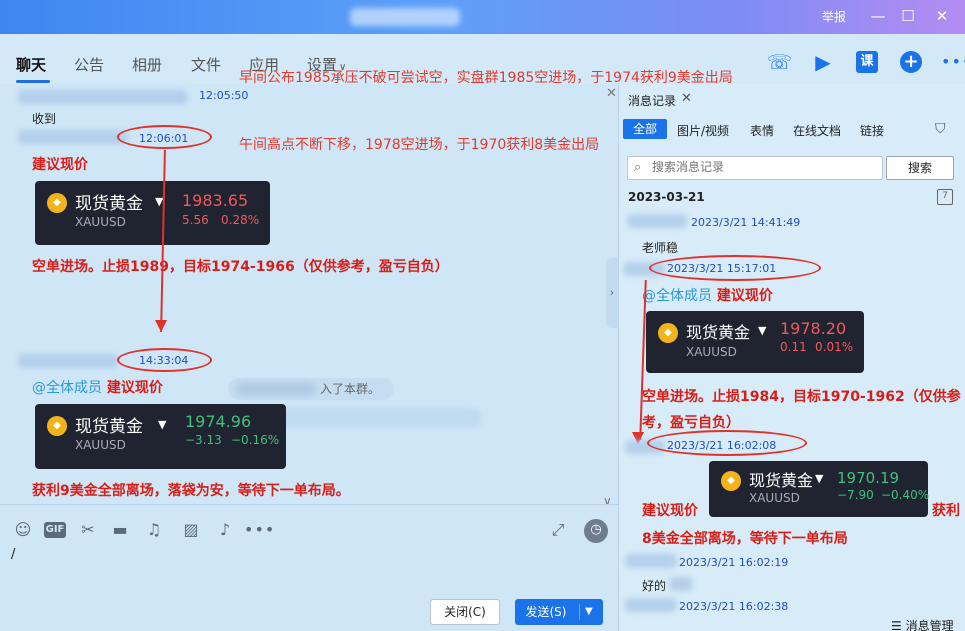 This screenshot has height=631, width=965. What do you see at coordinates (946, 511) in the screenshot?
I see `history-text: 获利` at bounding box center [946, 511].